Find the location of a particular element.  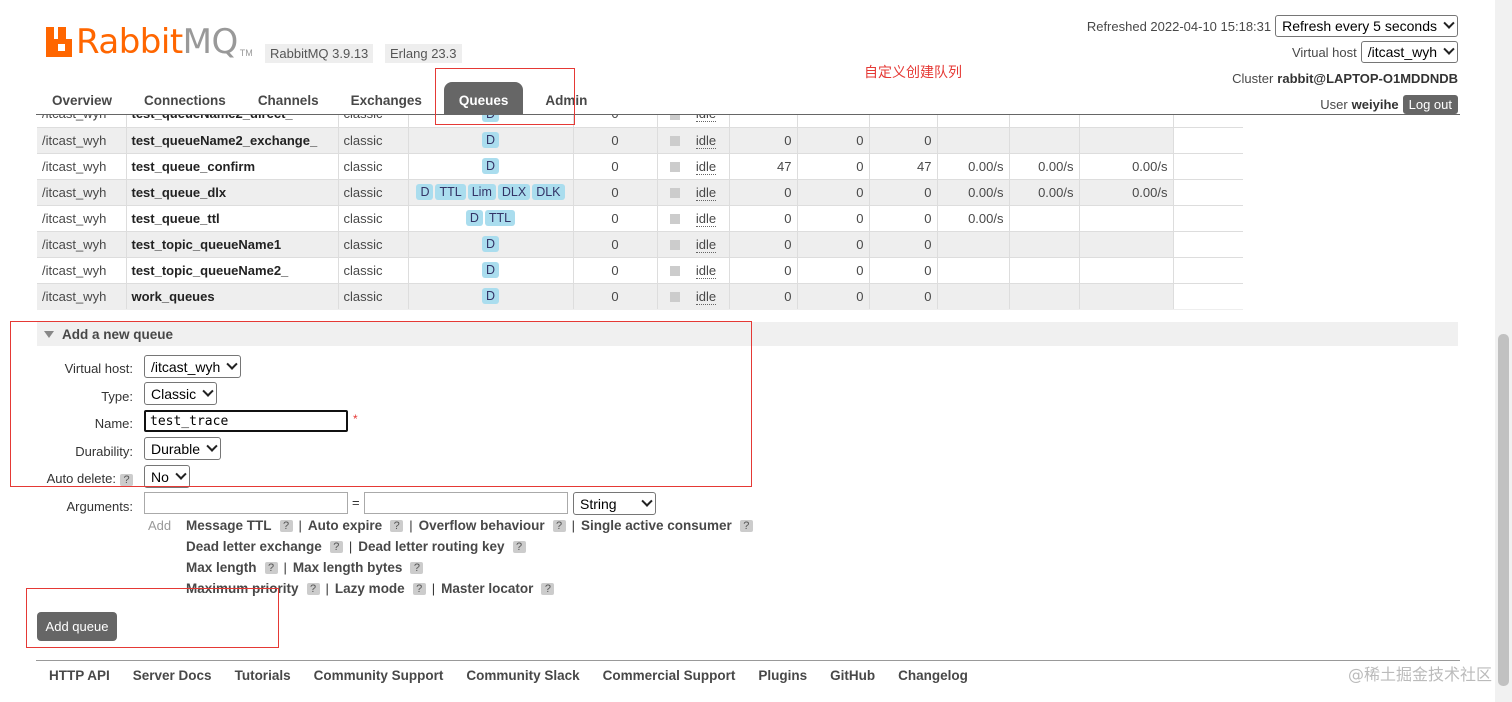

footer-link-changelog: Changelog is located at coordinates (933, 675).